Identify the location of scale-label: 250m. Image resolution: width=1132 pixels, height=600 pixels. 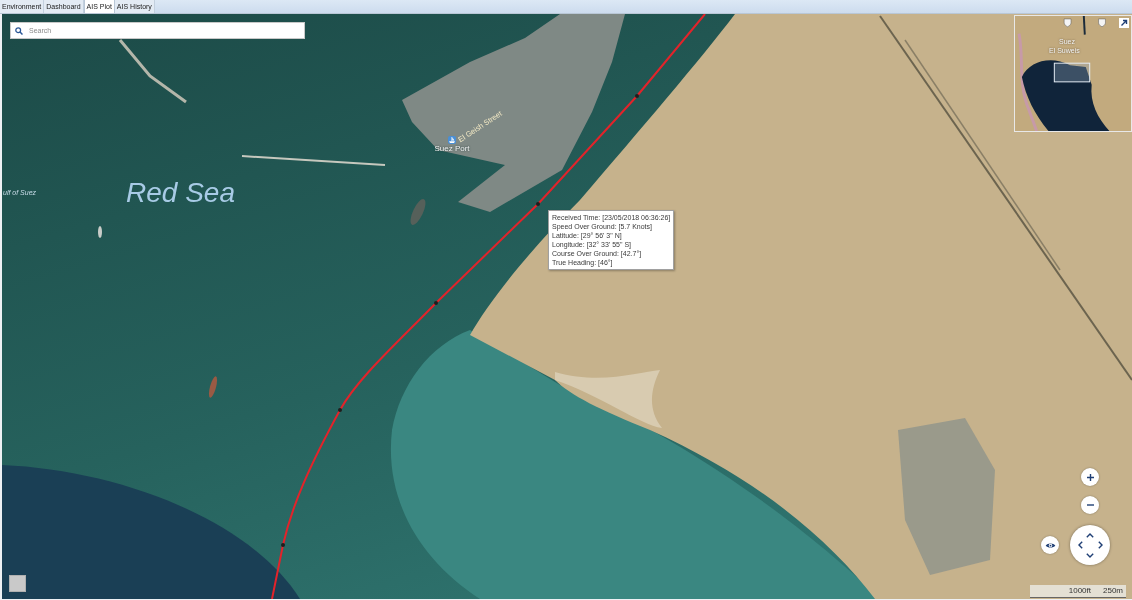
(1113, 591).